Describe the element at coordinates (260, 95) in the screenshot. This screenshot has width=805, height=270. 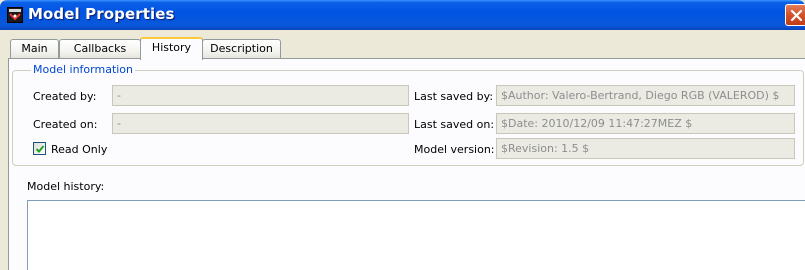
I see `created-by-field: -` at that location.